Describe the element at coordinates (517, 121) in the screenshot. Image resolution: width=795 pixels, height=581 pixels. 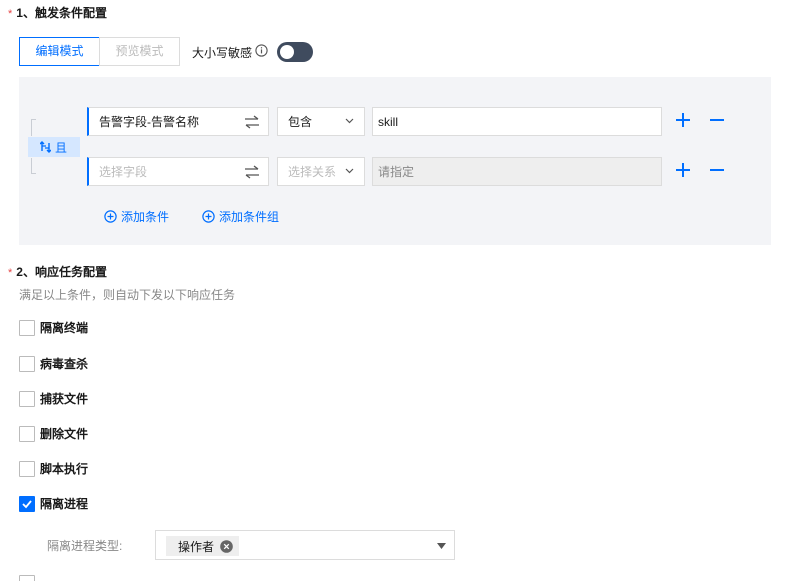
I see `condition-value-input-1: skill` at that location.